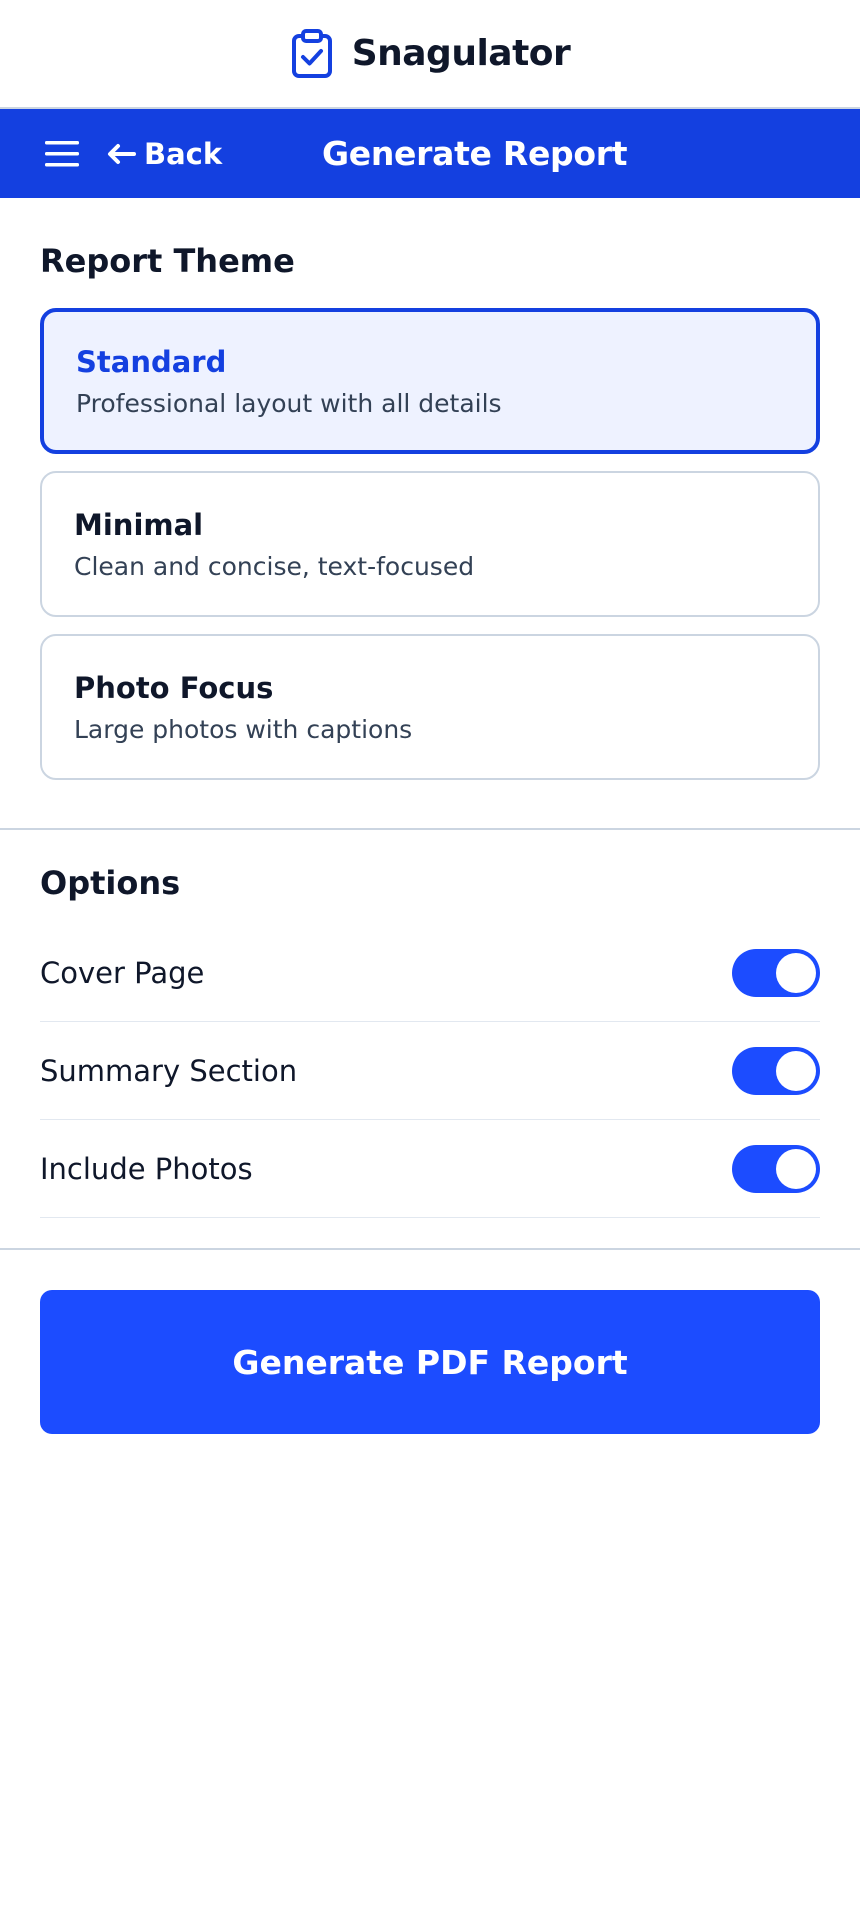  I want to click on page-title: Generate Report, so click(475, 153).